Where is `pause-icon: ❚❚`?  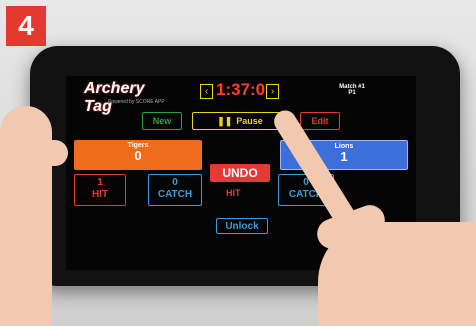 pause-icon: ❚❚ is located at coordinates (225, 120).